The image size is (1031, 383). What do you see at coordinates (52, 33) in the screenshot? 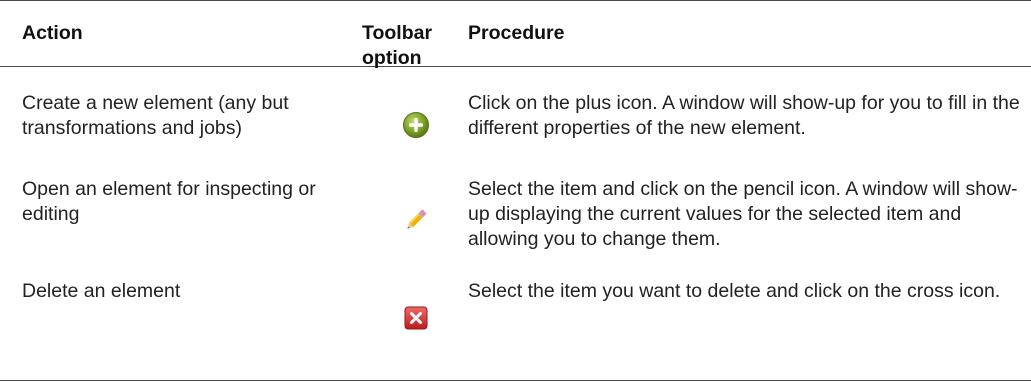
I see `header-action: Action` at bounding box center [52, 33].